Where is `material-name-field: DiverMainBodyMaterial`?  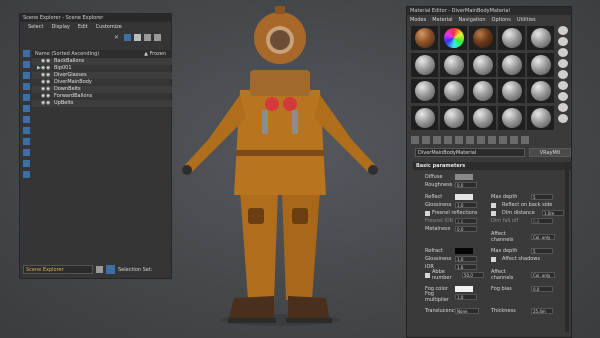 material-name-field: DiverMainBodyMaterial is located at coordinates (470, 152).